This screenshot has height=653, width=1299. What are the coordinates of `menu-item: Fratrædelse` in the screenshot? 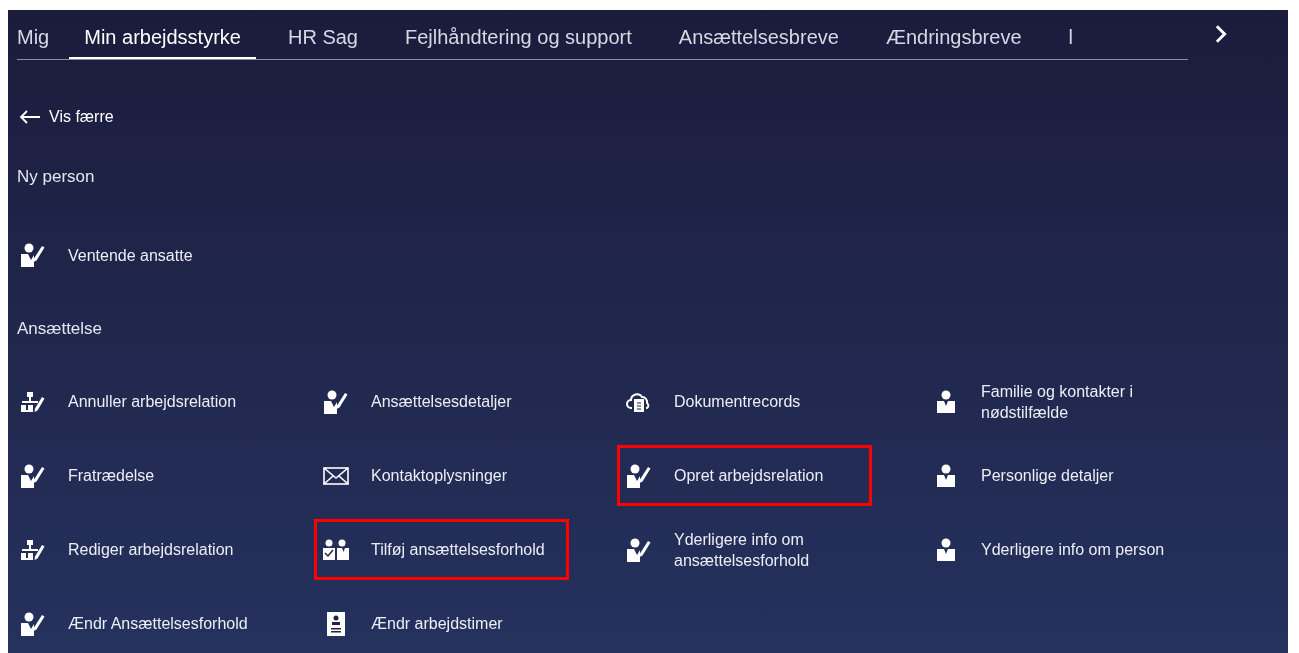 It's located at (138, 475).